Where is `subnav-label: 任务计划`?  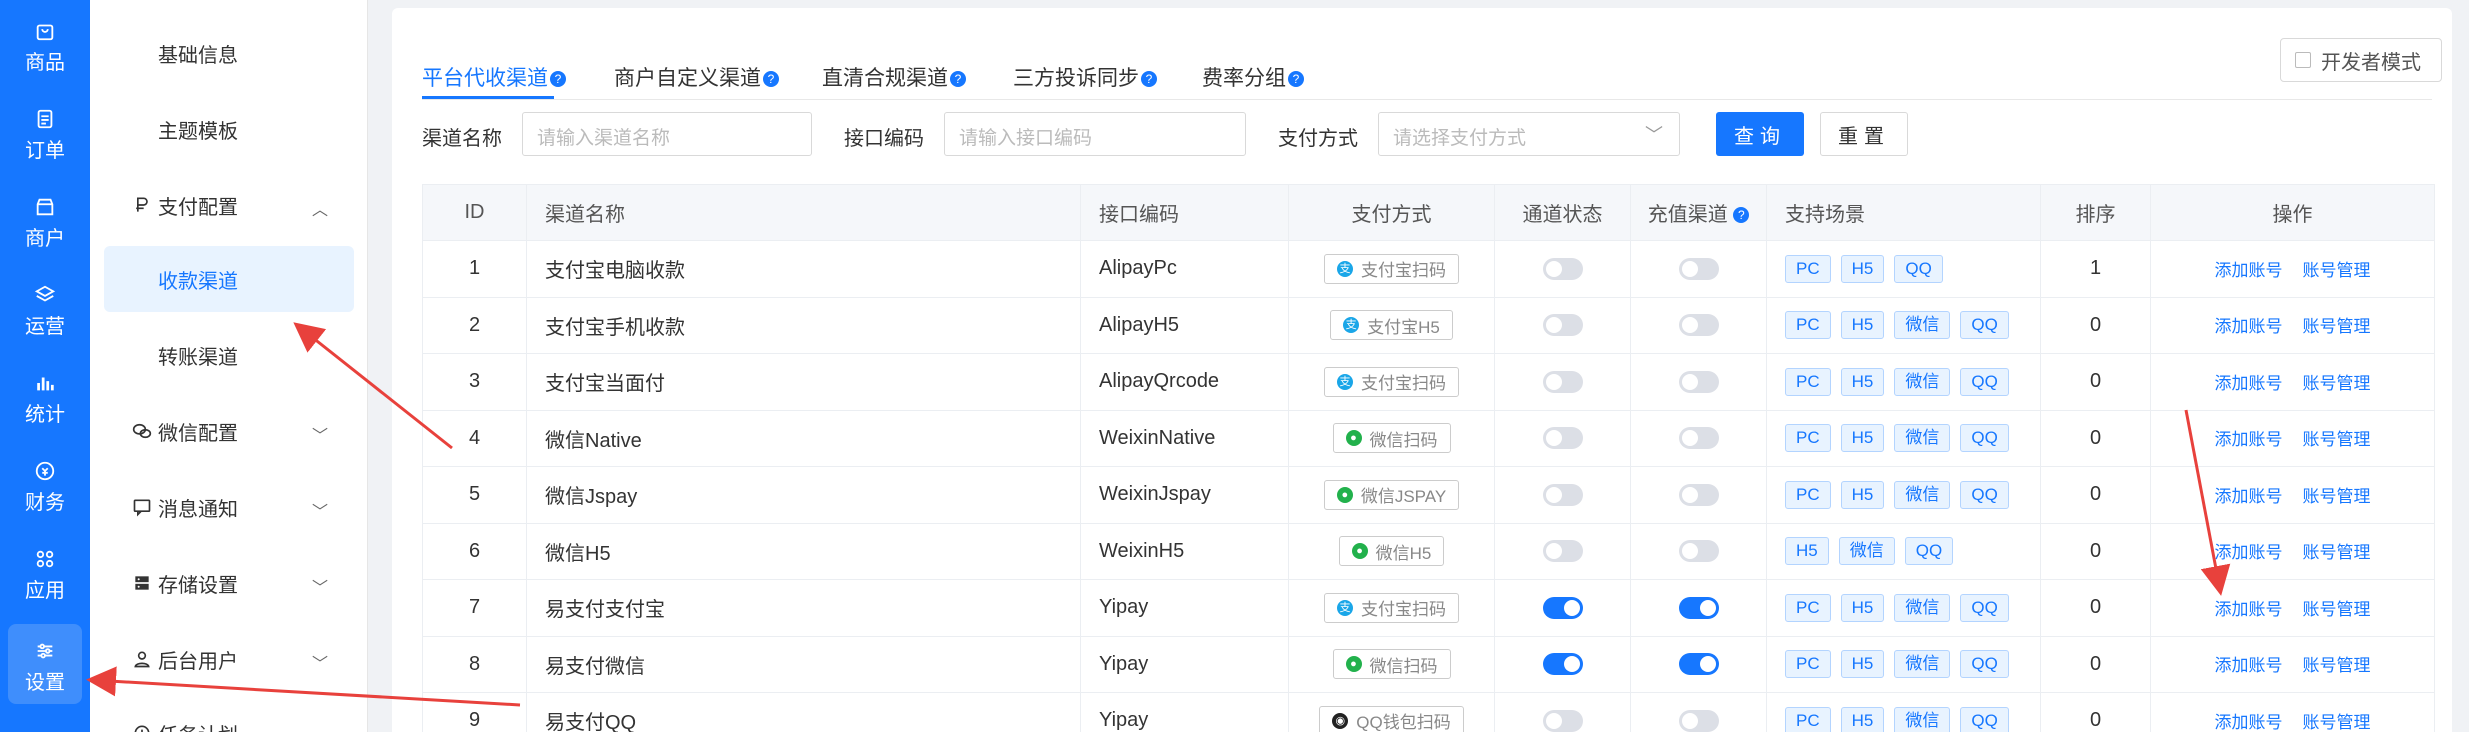 subnav-label: 任务计划 is located at coordinates (198, 725).